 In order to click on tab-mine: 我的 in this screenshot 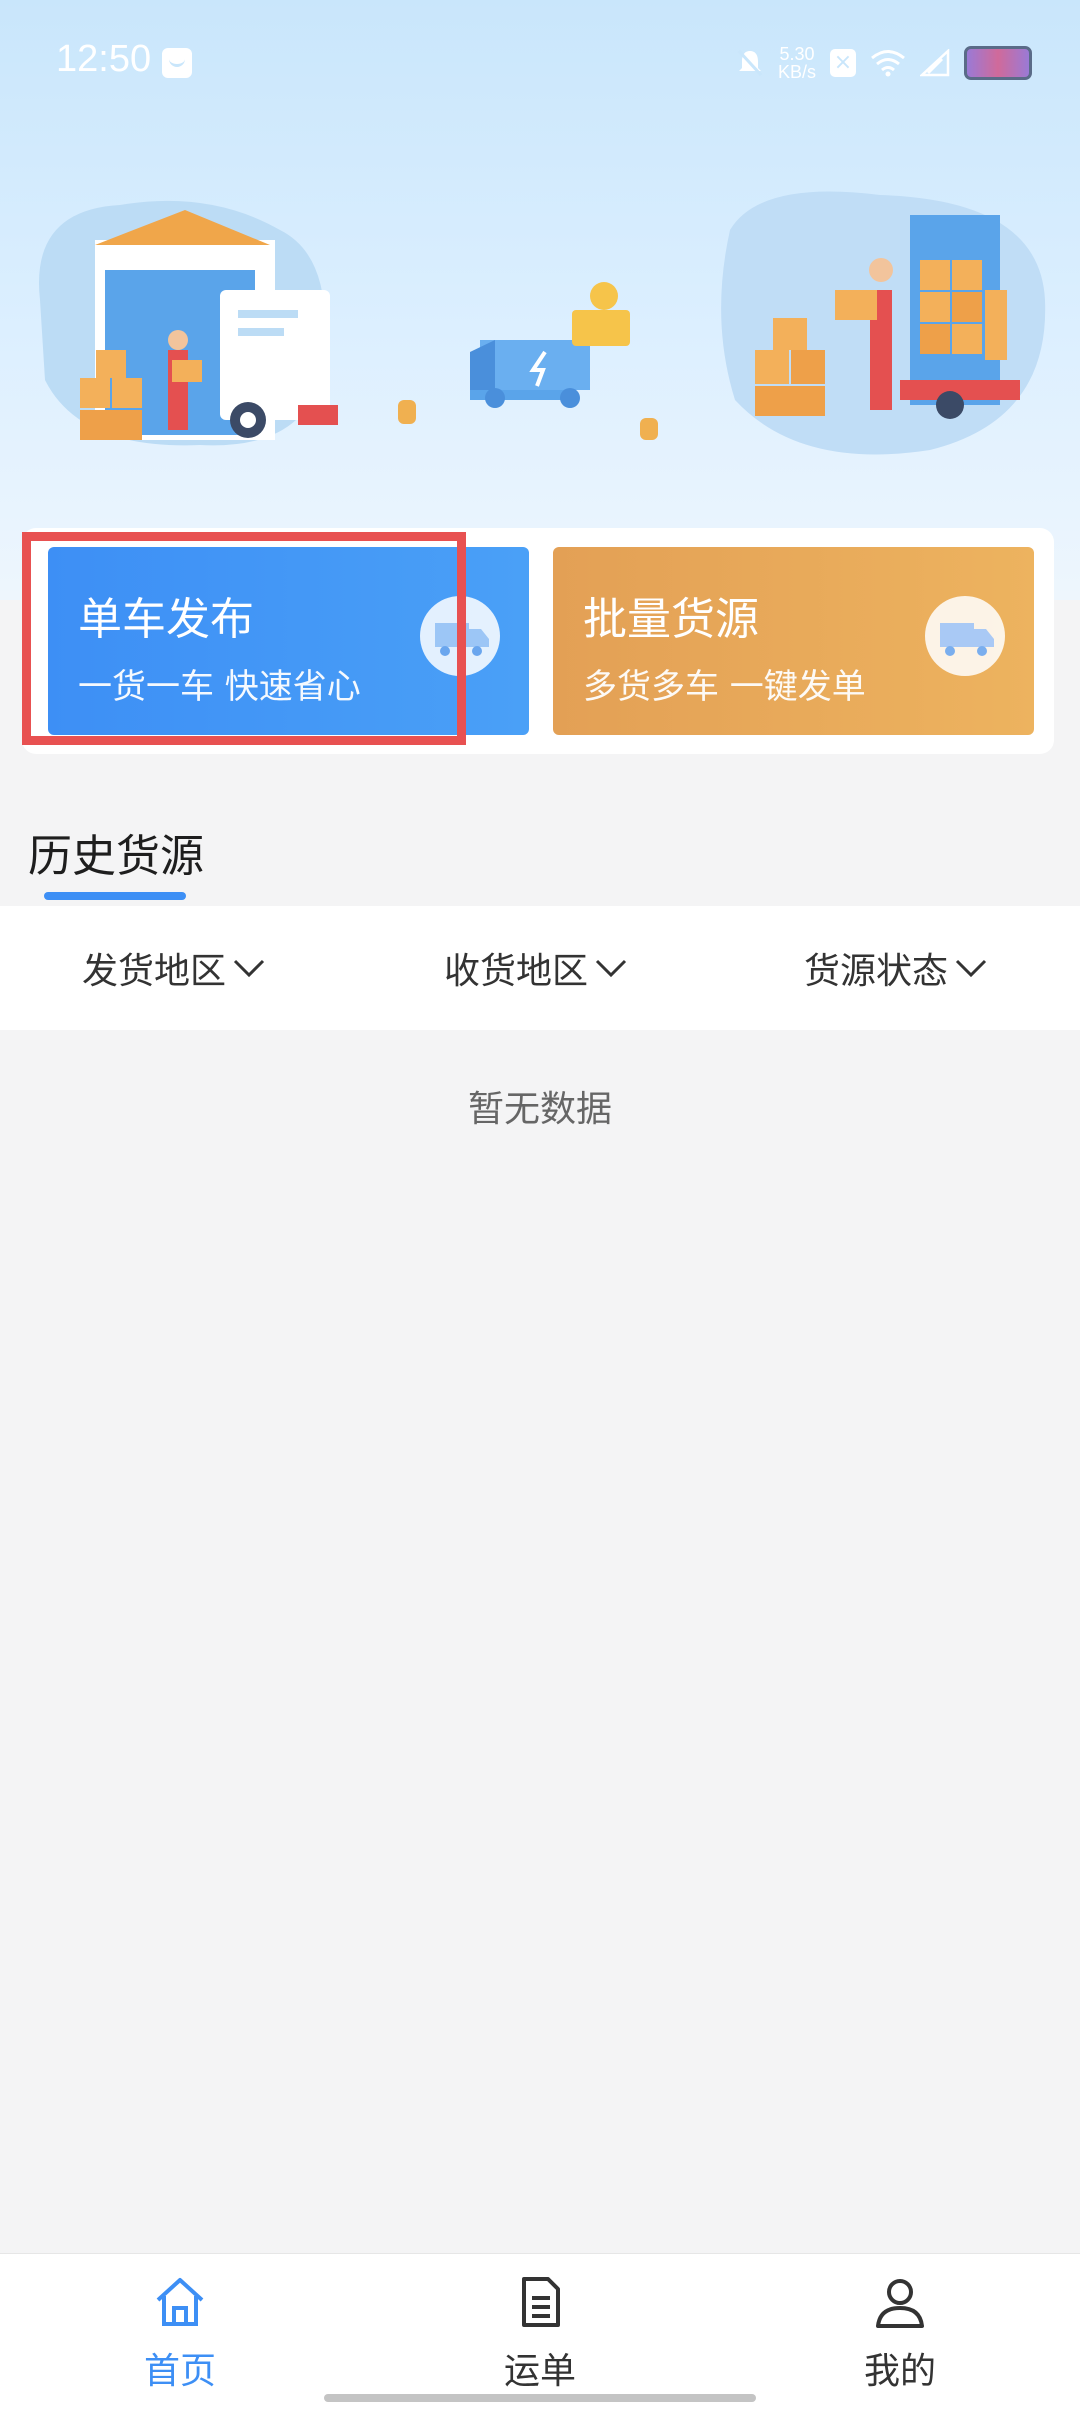, I will do `click(900, 2334)`.